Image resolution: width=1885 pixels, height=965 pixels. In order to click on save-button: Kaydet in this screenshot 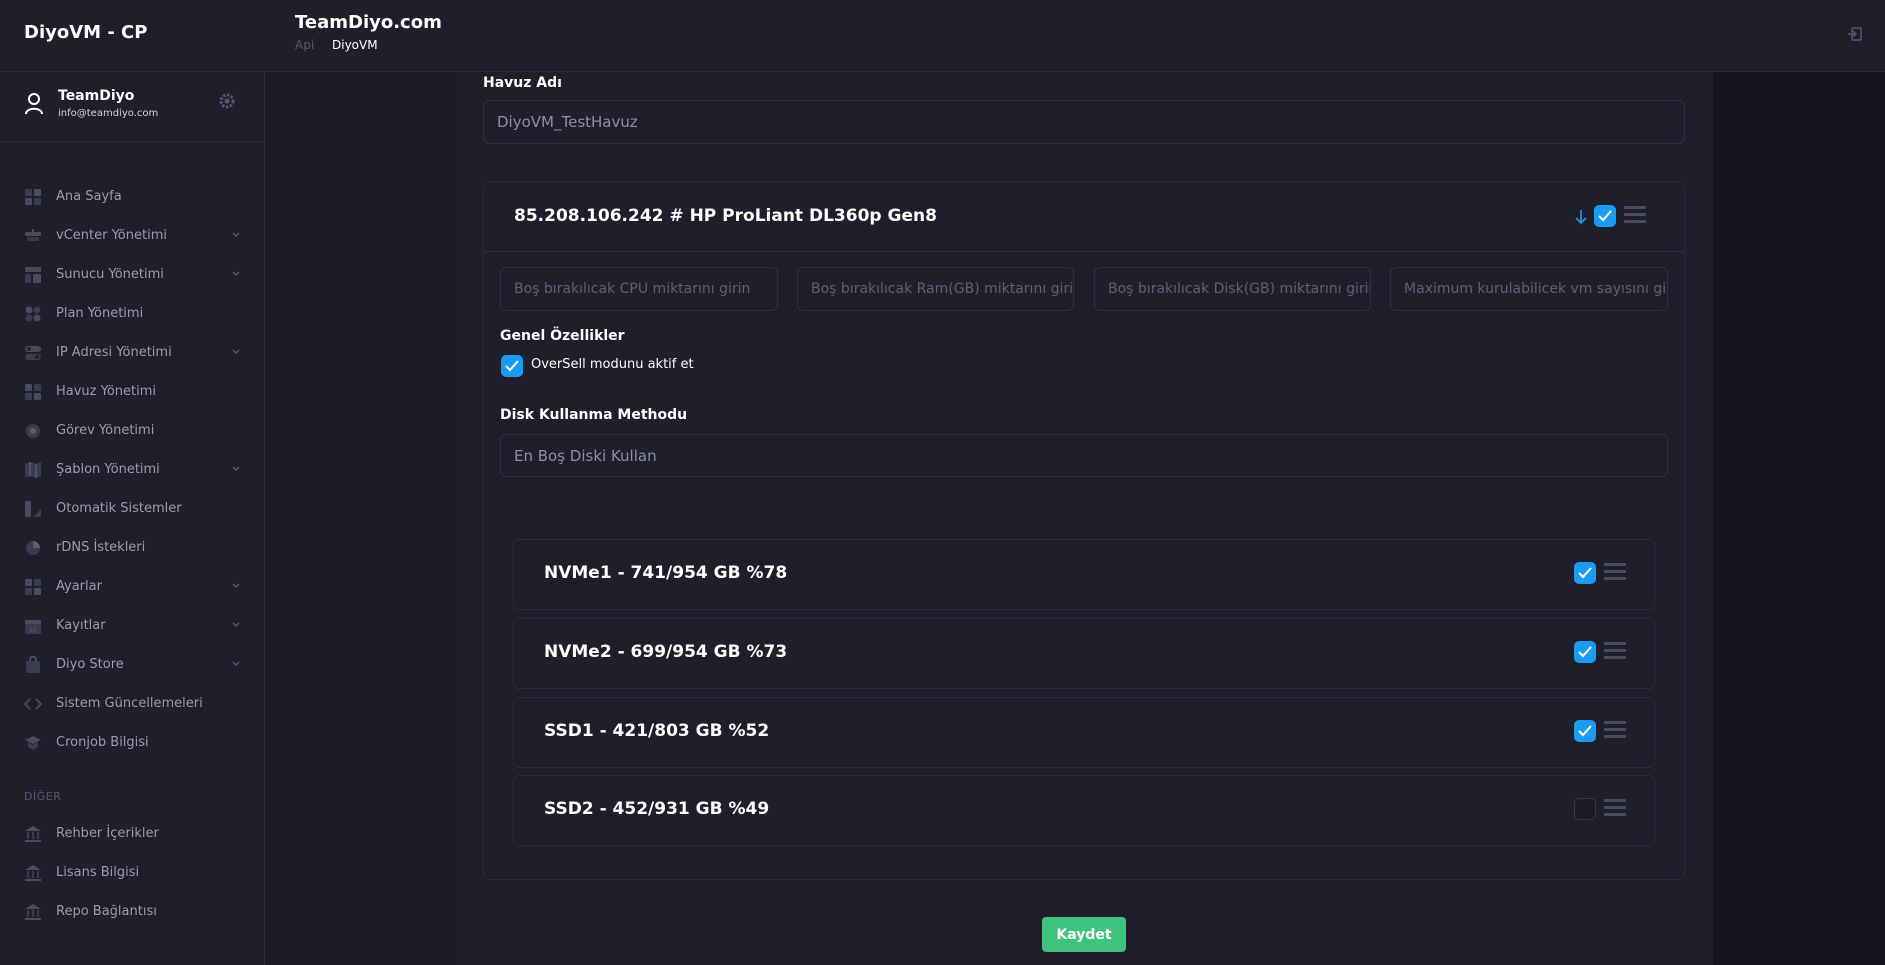, I will do `click(1084, 934)`.